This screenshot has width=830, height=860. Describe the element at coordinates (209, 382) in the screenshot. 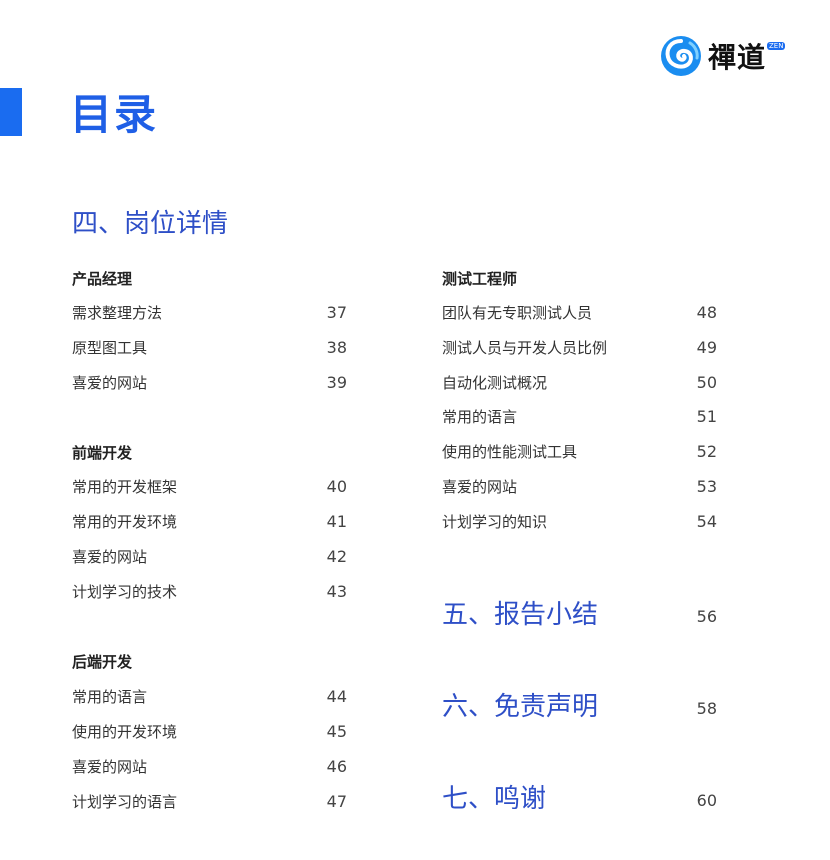

I see `toc-entry: 喜爱的网站 39` at that location.